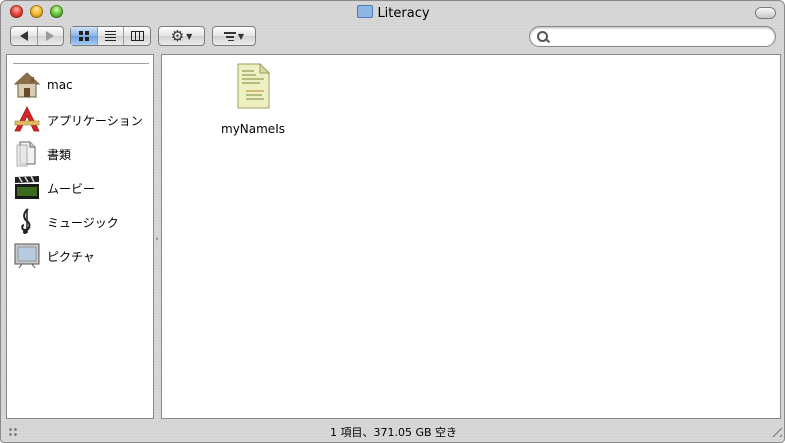 Image resolution: width=785 pixels, height=443 pixels. I want to click on sidebar-item-label: ピクチャ, so click(71, 257).